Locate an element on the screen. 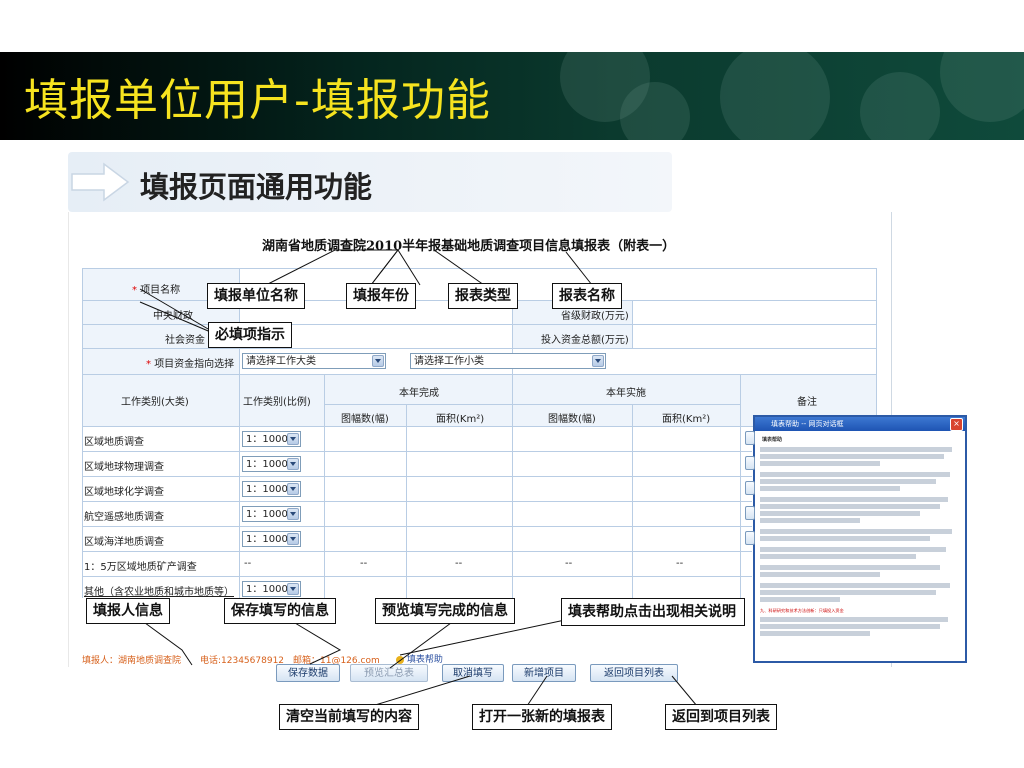  callout-clear-info: 清空当前填写的内容 is located at coordinates (349, 717).